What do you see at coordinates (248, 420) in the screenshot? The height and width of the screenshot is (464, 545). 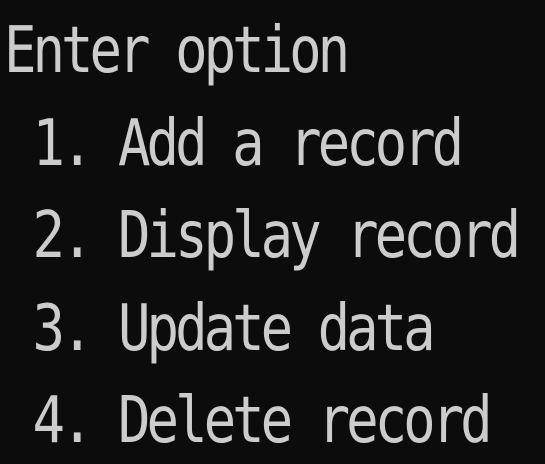 I see `menu-option-delete-record: 4. Delete record` at bounding box center [248, 420].